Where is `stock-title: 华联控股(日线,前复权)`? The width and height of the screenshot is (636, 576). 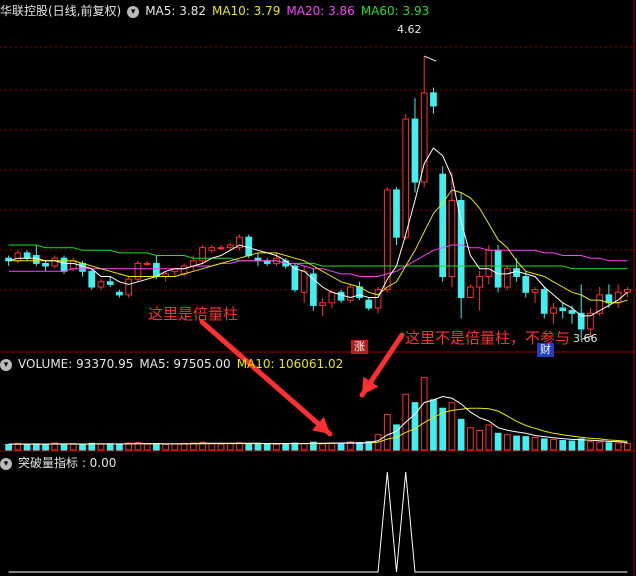
stock-title: 华联控股(日线,前复权) is located at coordinates (61, 11).